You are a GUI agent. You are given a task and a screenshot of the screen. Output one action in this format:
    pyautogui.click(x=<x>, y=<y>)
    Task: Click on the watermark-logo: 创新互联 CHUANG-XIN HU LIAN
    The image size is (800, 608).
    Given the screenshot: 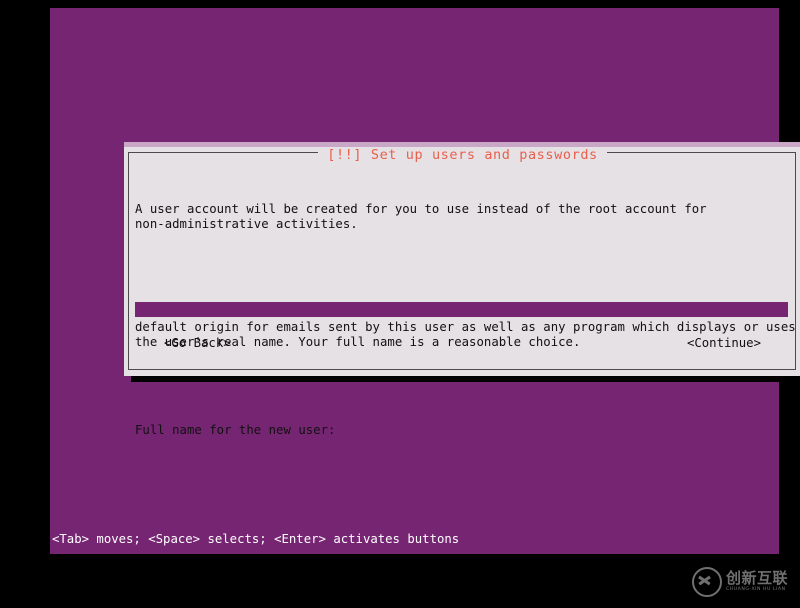 What is the action you would take?
    pyautogui.click(x=744, y=582)
    